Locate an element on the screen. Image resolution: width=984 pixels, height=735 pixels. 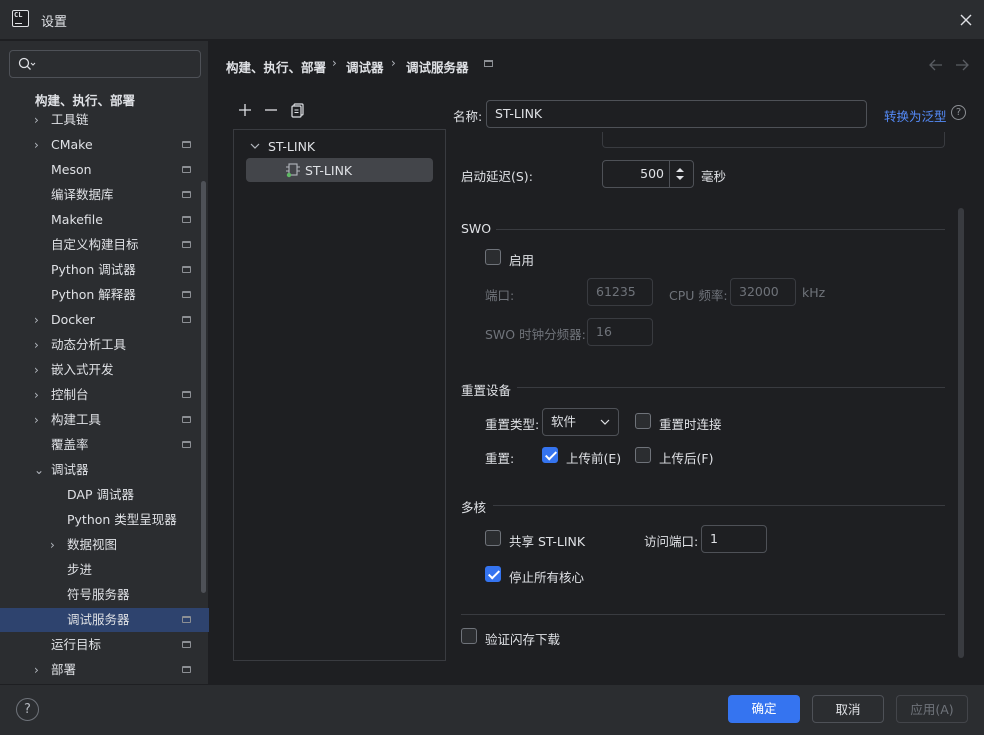
close-button is located at coordinates (966, 20).